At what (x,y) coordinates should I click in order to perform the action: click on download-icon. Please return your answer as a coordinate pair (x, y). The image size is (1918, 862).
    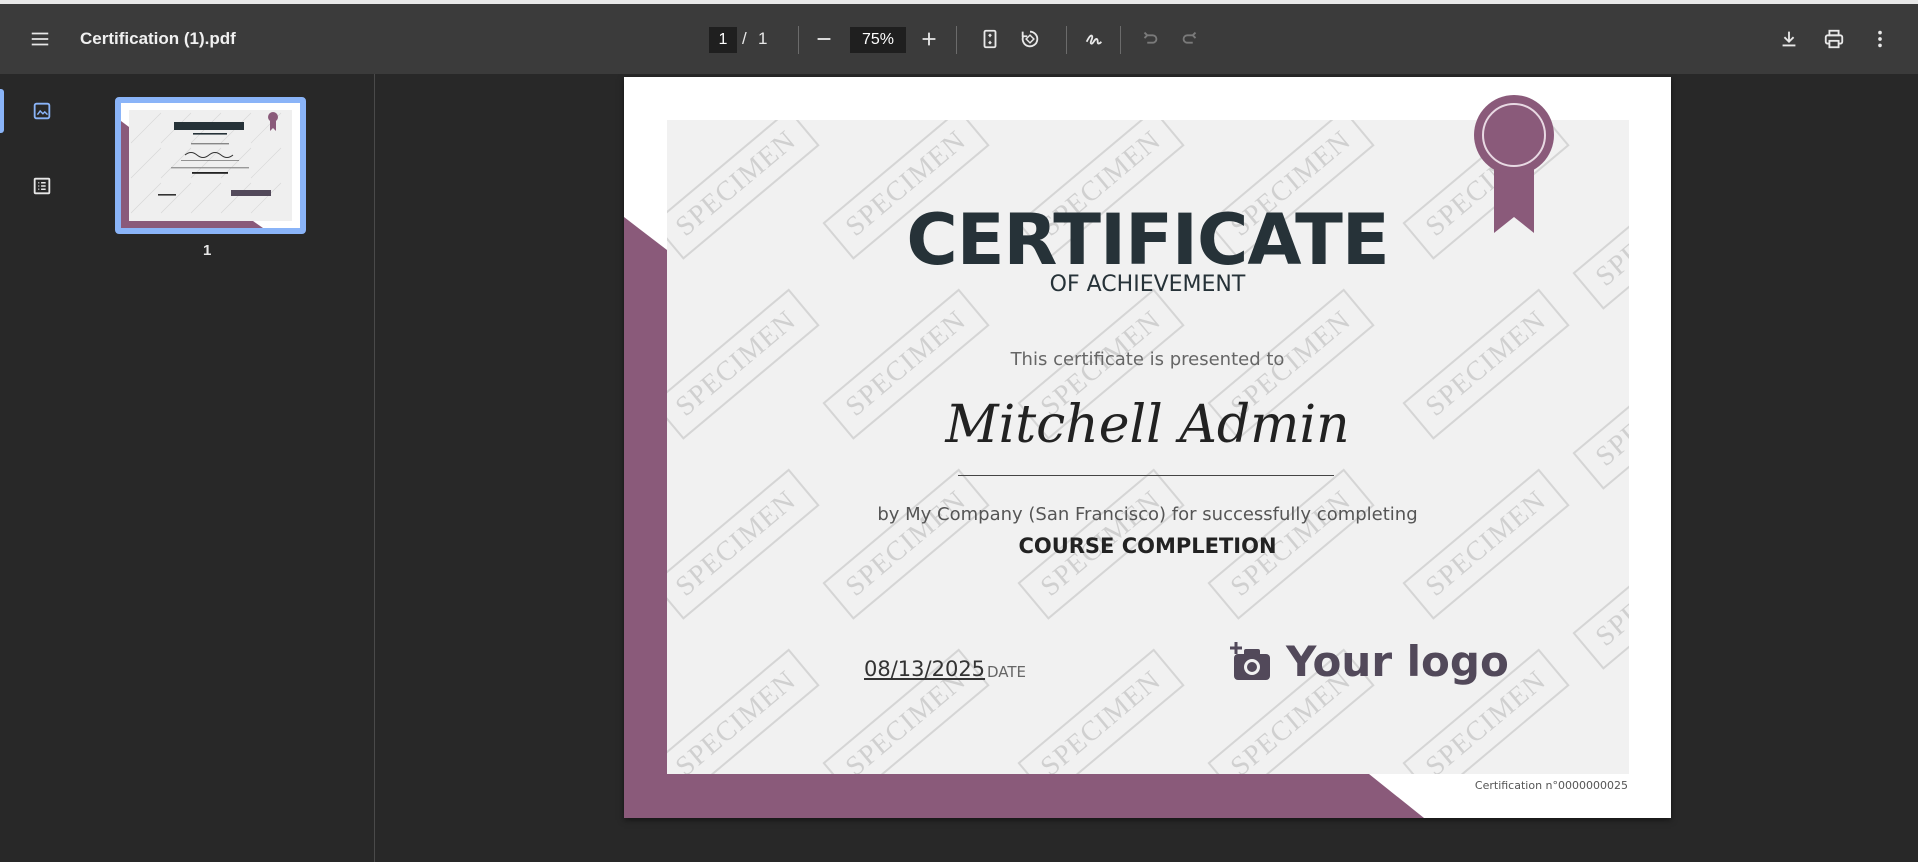
    Looking at the image, I should click on (1789, 39).